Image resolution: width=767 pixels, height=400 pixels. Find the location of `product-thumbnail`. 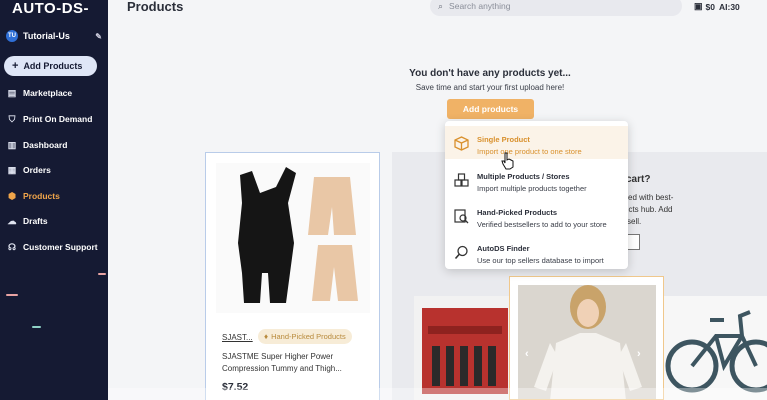

product-thumbnail is located at coordinates (715, 348).